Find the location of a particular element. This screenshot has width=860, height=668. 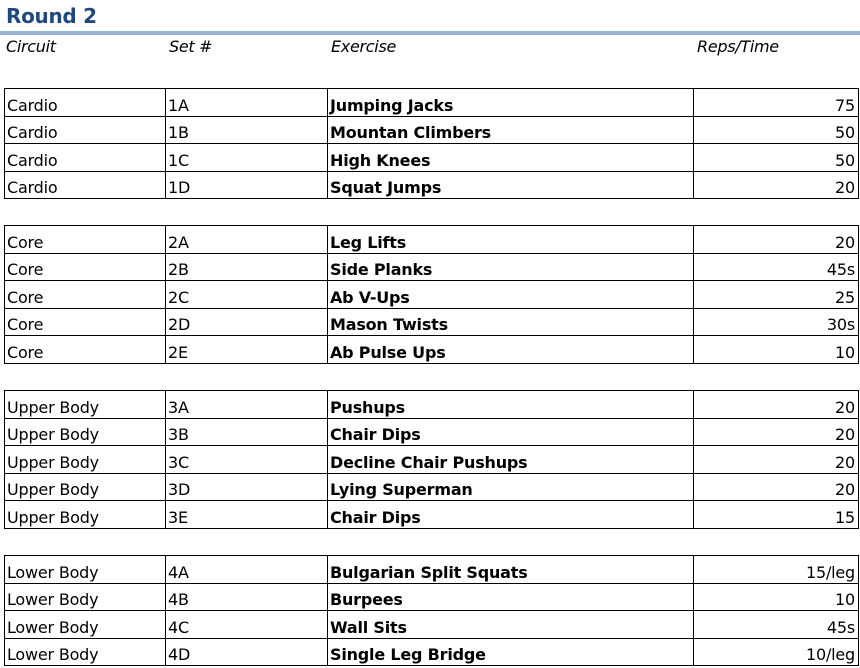

set-number-cell: 4C is located at coordinates (246, 624).